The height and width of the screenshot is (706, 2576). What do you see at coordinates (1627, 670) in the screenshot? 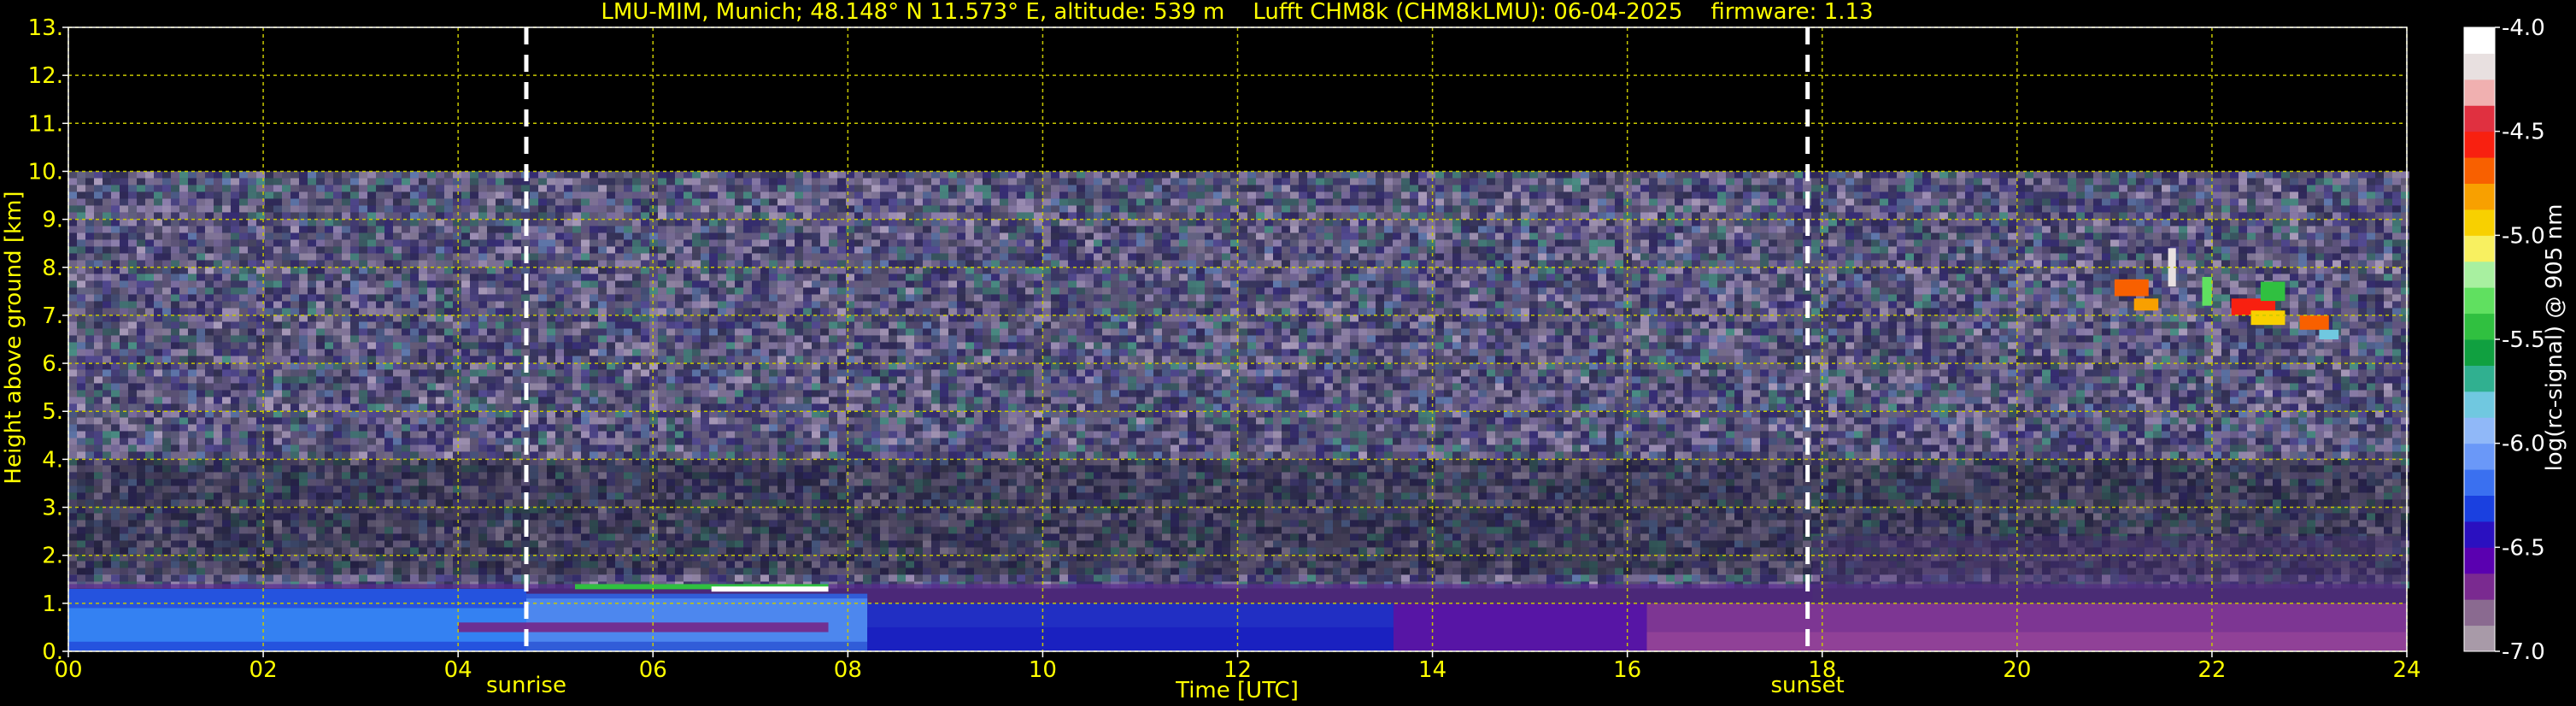
I see `x-tick-label-8: 16` at bounding box center [1627, 670].